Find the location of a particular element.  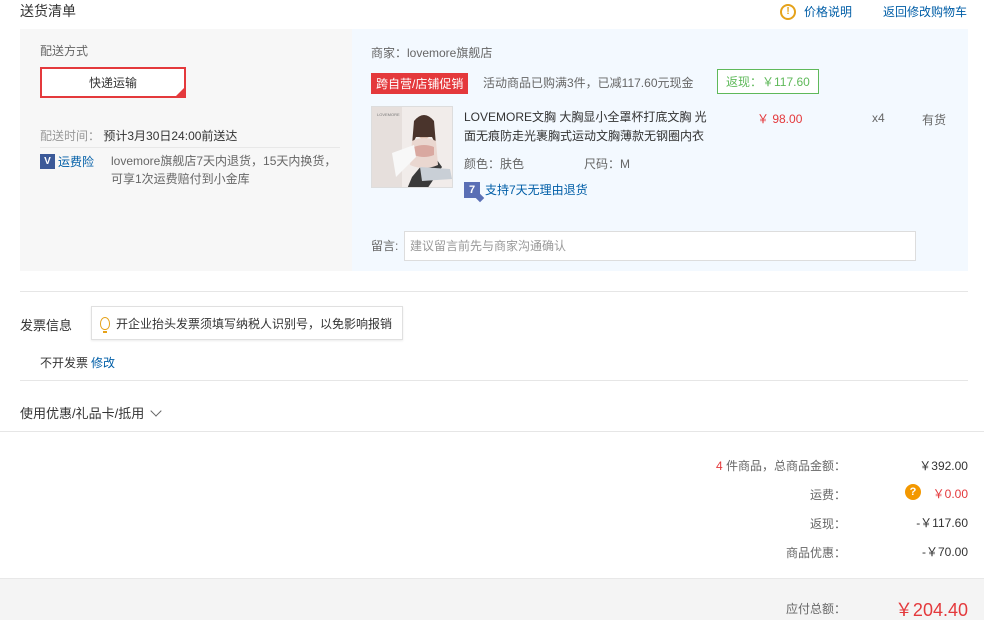

checkmark-icon: ✓ is located at coordinates (179, 90).